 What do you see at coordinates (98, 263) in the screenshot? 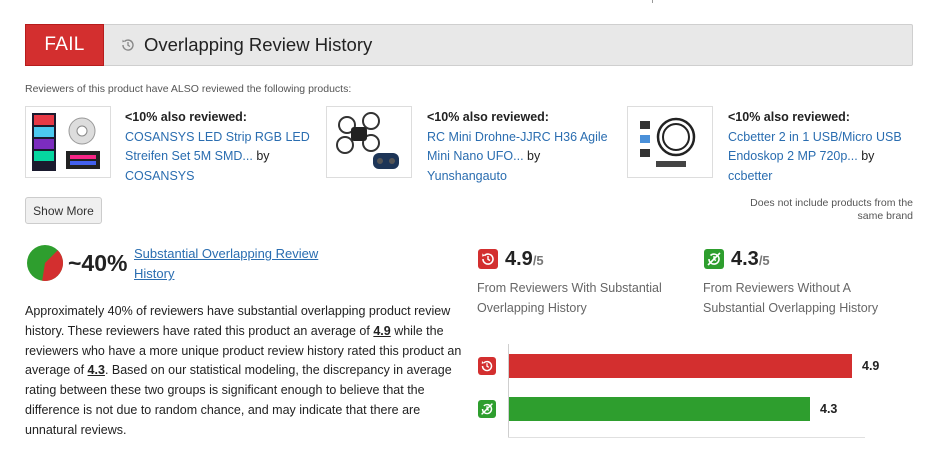
I see `overlap-percent: ~40%` at bounding box center [98, 263].